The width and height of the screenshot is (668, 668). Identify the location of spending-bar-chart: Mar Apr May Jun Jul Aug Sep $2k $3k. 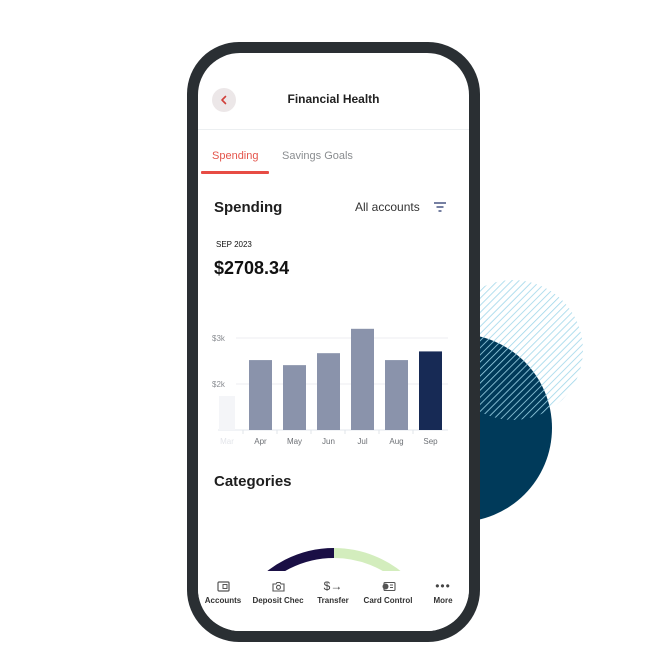
(330, 387).